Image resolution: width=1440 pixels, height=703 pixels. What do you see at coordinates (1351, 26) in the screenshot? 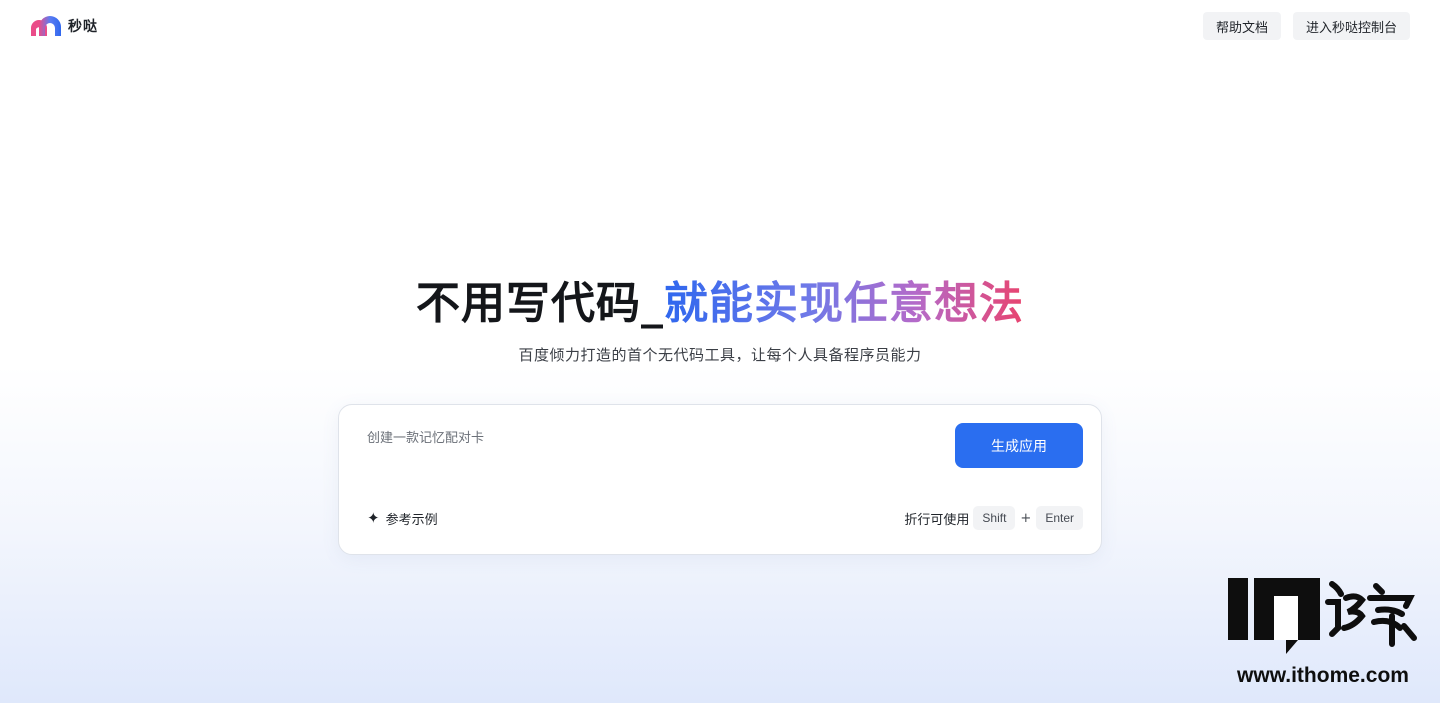
I see `enter-console-button: 进入秒哒控制台` at bounding box center [1351, 26].